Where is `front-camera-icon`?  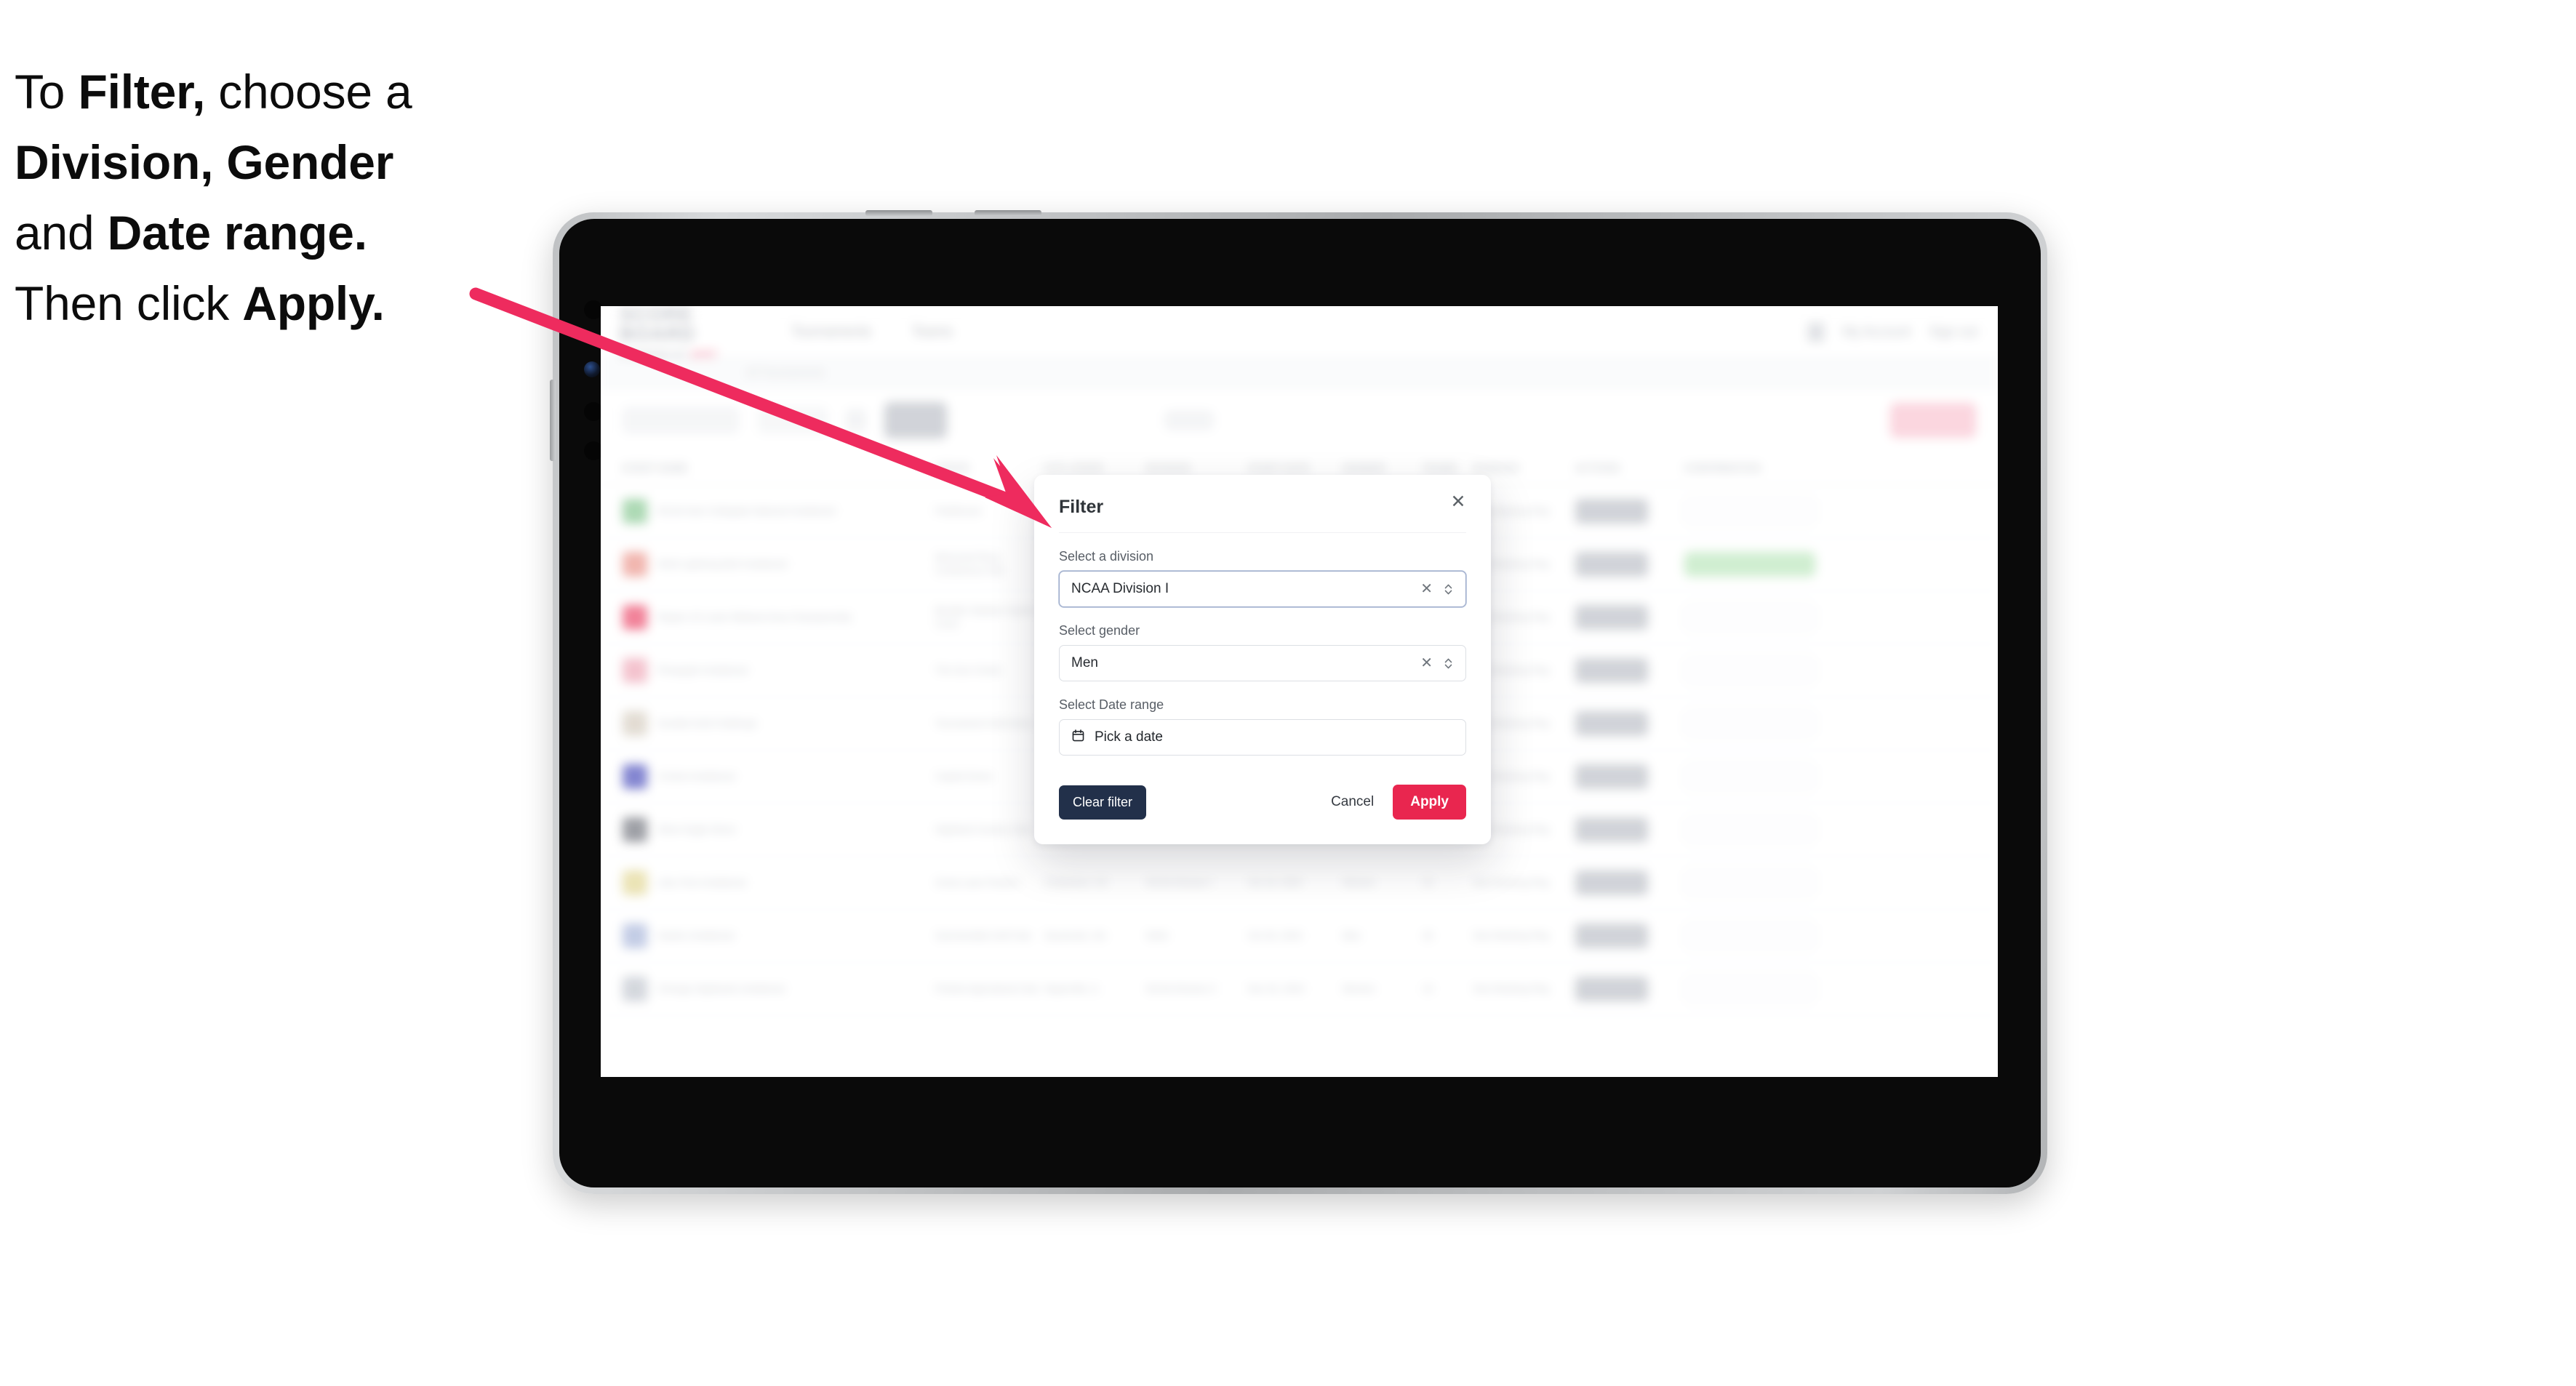 front-camera-icon is located at coordinates (592, 369).